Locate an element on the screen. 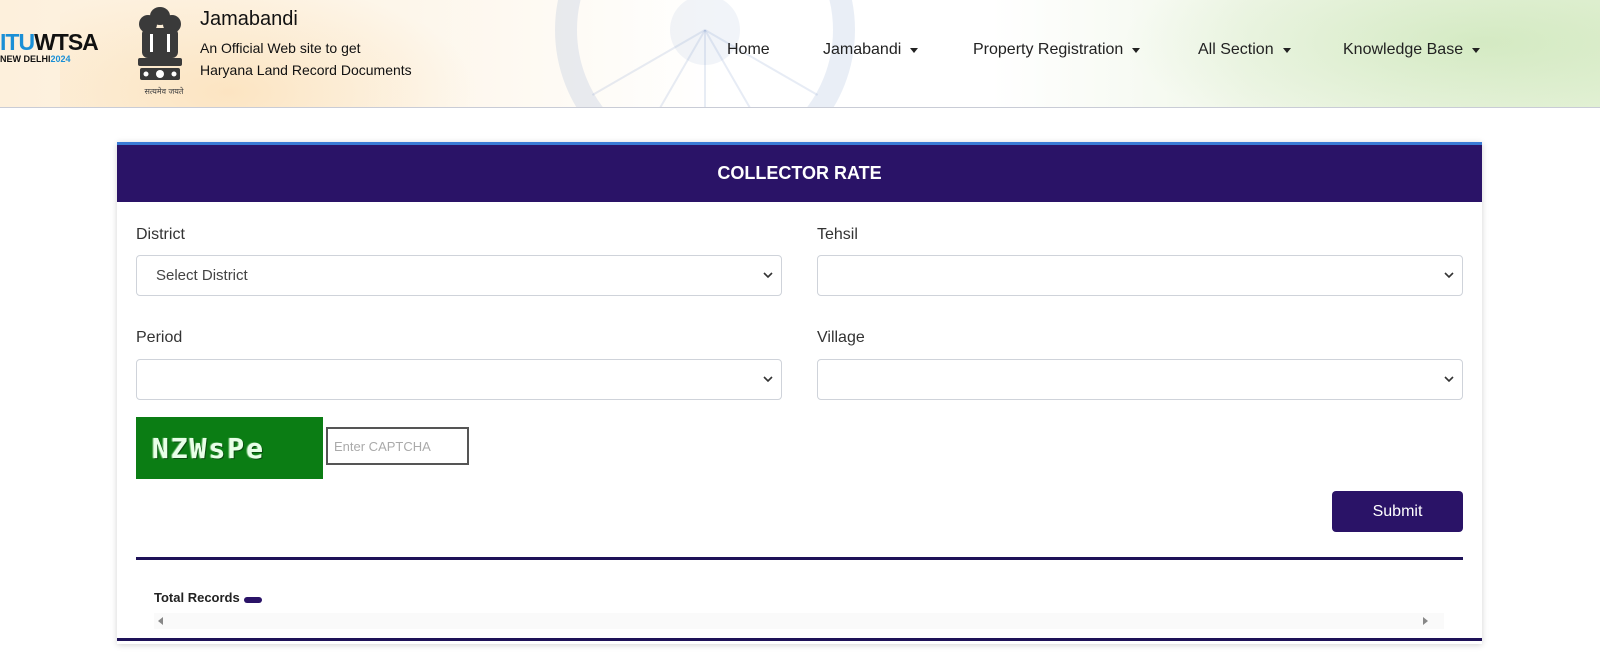 This screenshot has width=1600, height=666. chakra-spoke is located at coordinates (705, 68).